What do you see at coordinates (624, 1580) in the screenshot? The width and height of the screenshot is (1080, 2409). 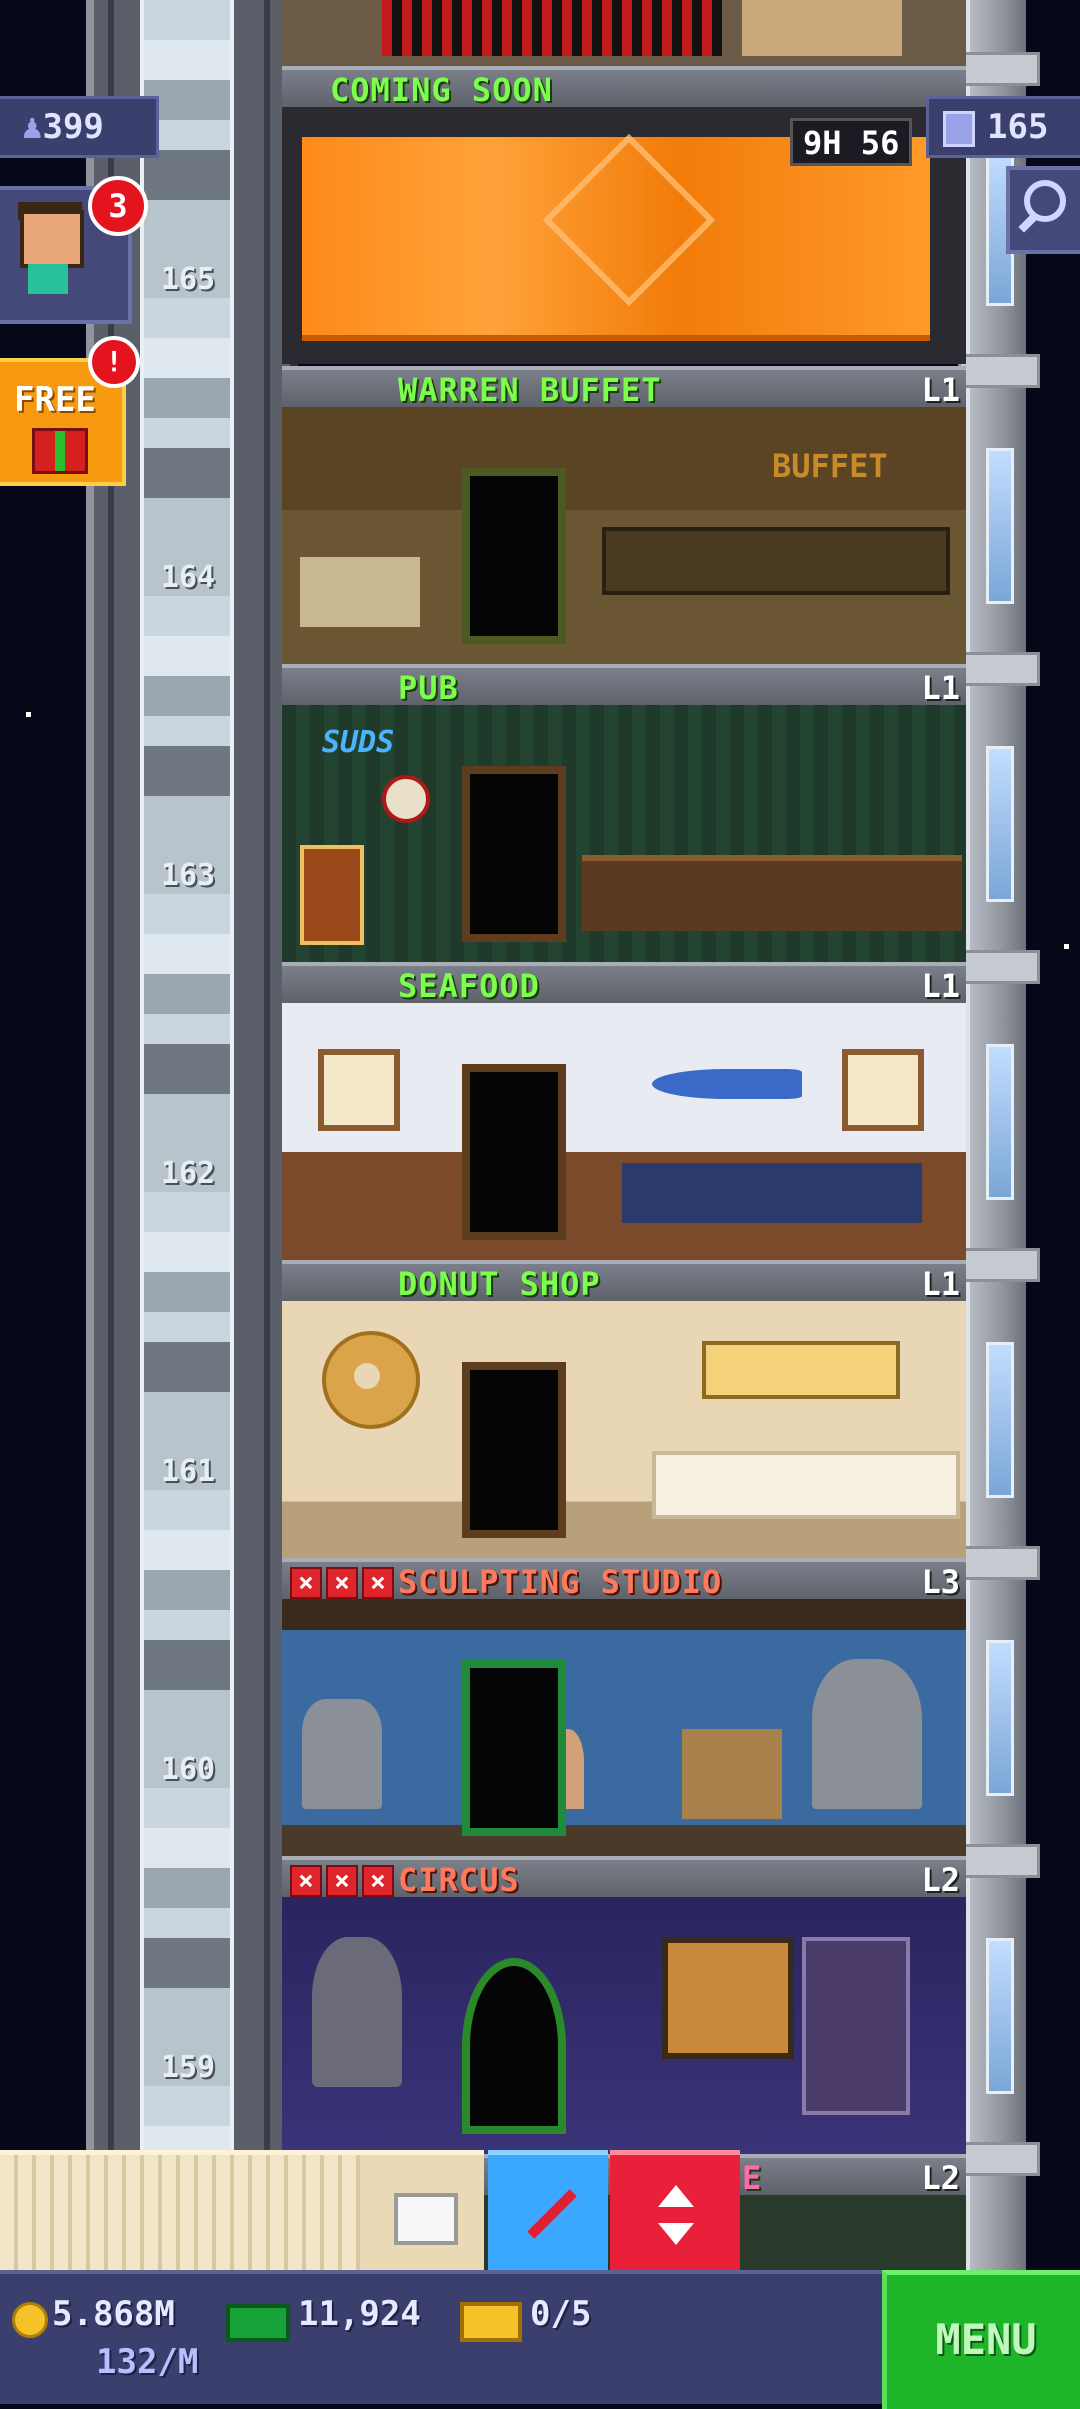 I see `floor-sign: × × × SCULPTING STUDIO L3` at bounding box center [624, 1580].